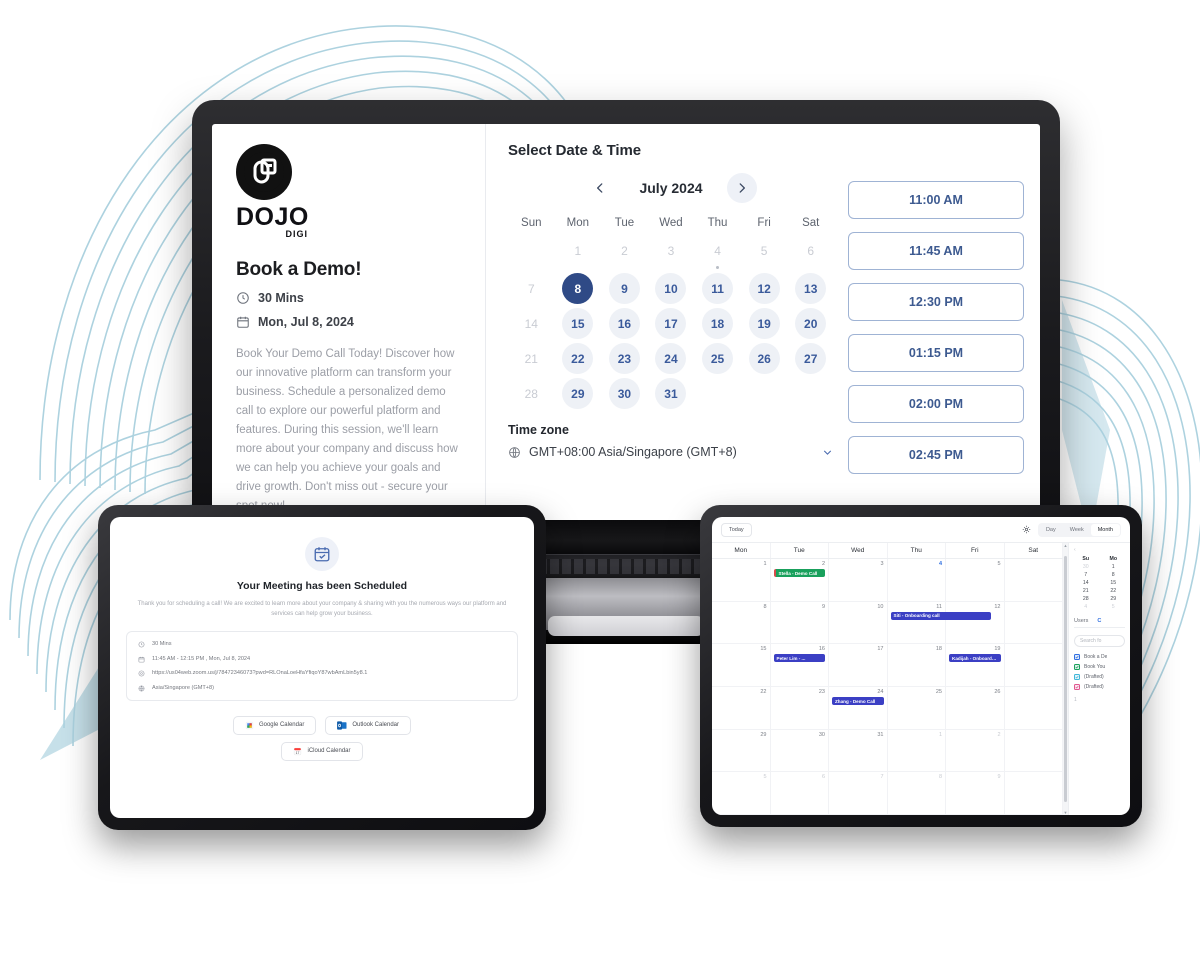  Describe the element at coordinates (600, 188) in the screenshot. I see `prev-month-button` at that location.